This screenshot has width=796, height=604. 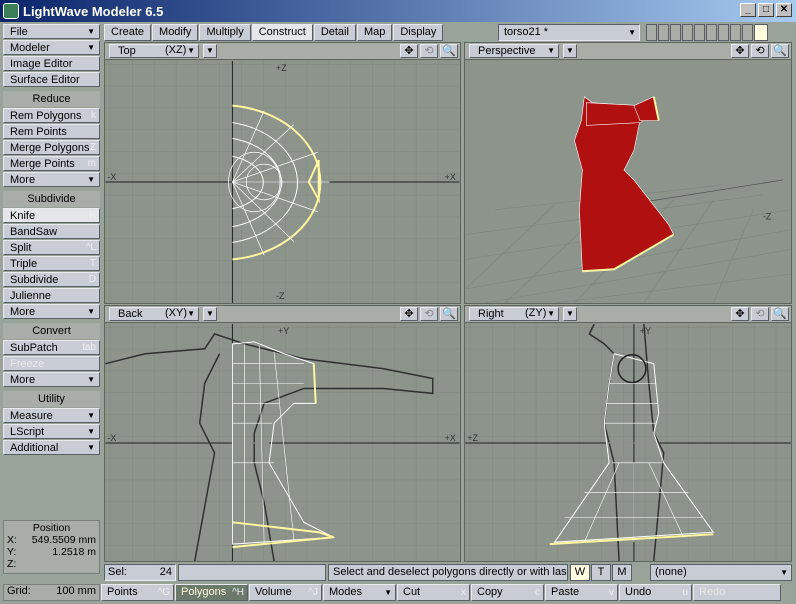 I want to click on layer-button-current, so click(x=761, y=32).